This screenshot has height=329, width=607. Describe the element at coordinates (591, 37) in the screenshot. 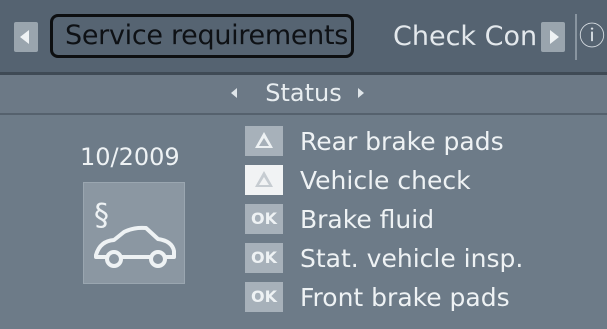

I see `info-icon: ⓘ` at that location.